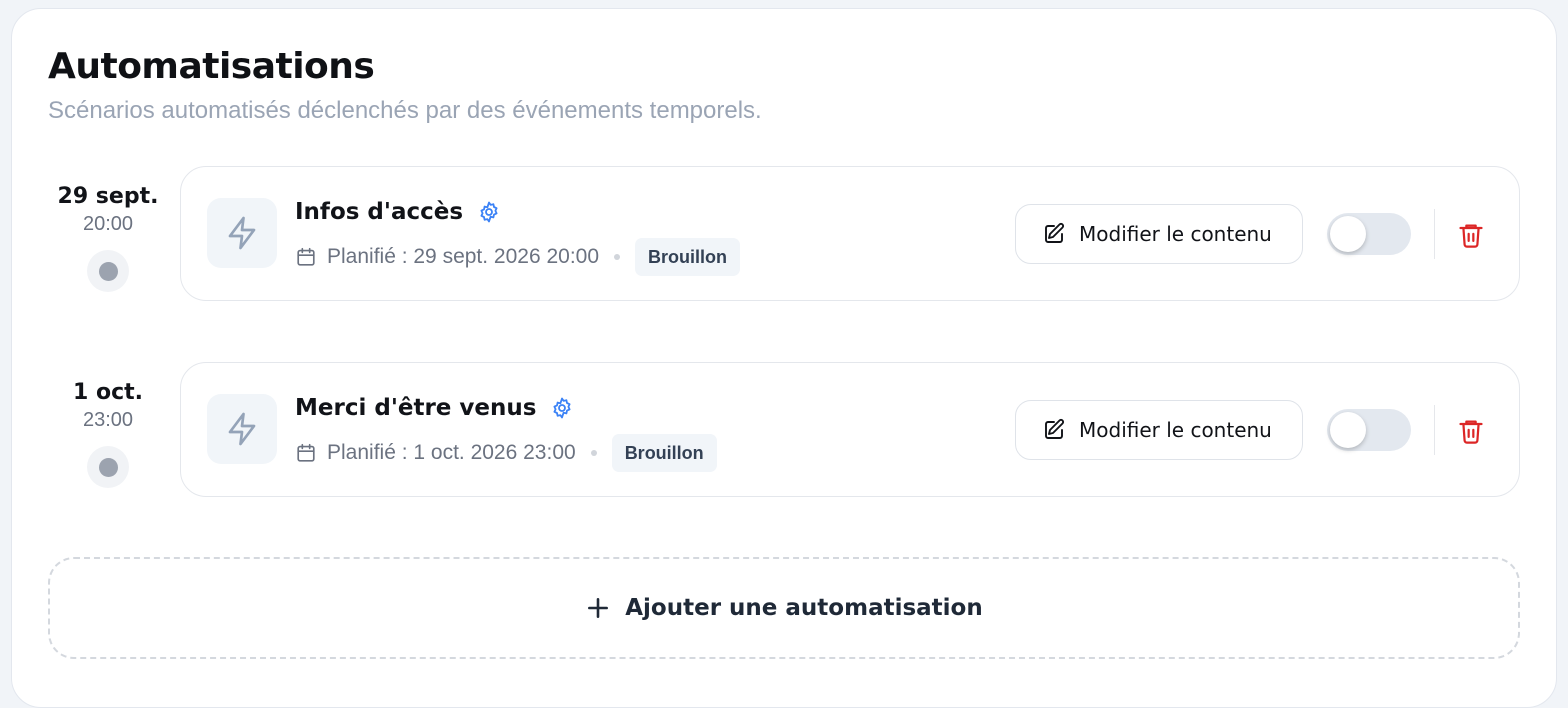  I want to click on timeline-date: 29 sept. 20:00, so click(108, 238).